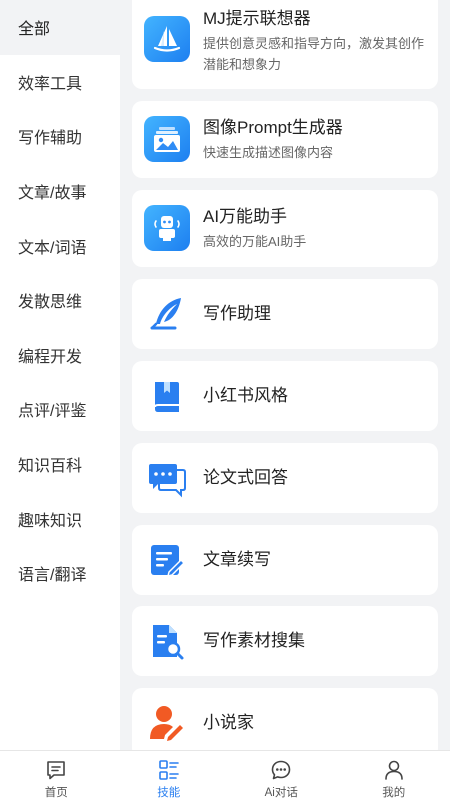  I want to click on sailboat-icon, so click(167, 39).